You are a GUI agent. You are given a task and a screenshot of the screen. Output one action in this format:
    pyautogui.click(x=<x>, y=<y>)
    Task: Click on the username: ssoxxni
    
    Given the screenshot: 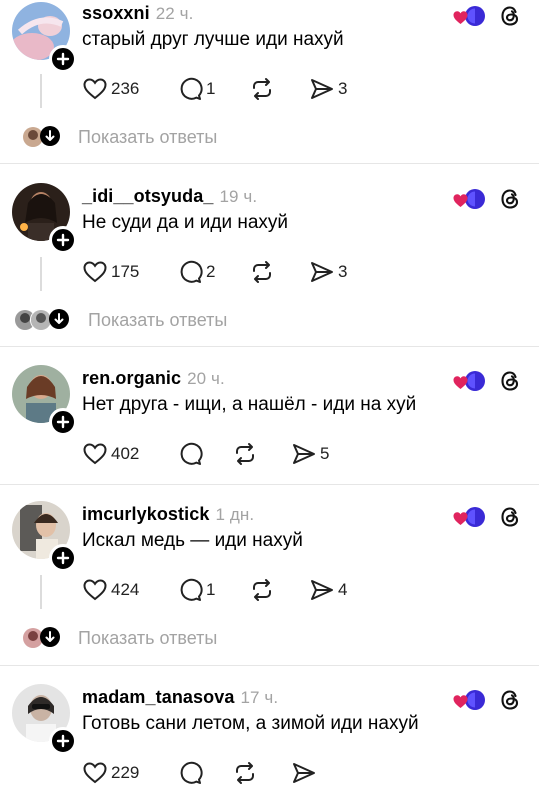 What is the action you would take?
    pyautogui.click(x=116, y=13)
    